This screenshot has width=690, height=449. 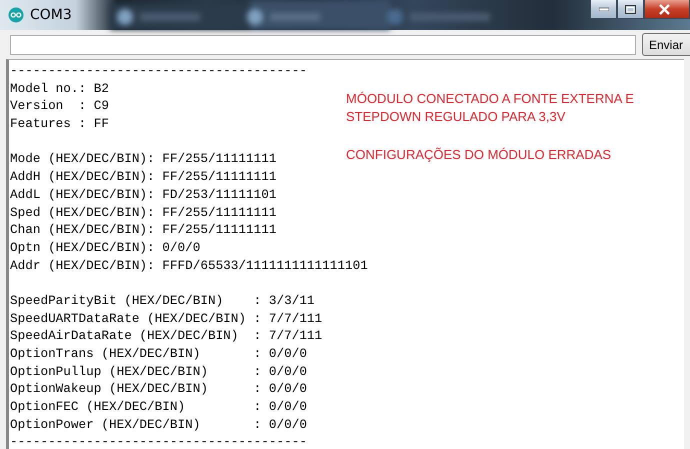 What do you see at coordinates (59, 89) in the screenshot?
I see `output-line: Model no.: B2` at bounding box center [59, 89].